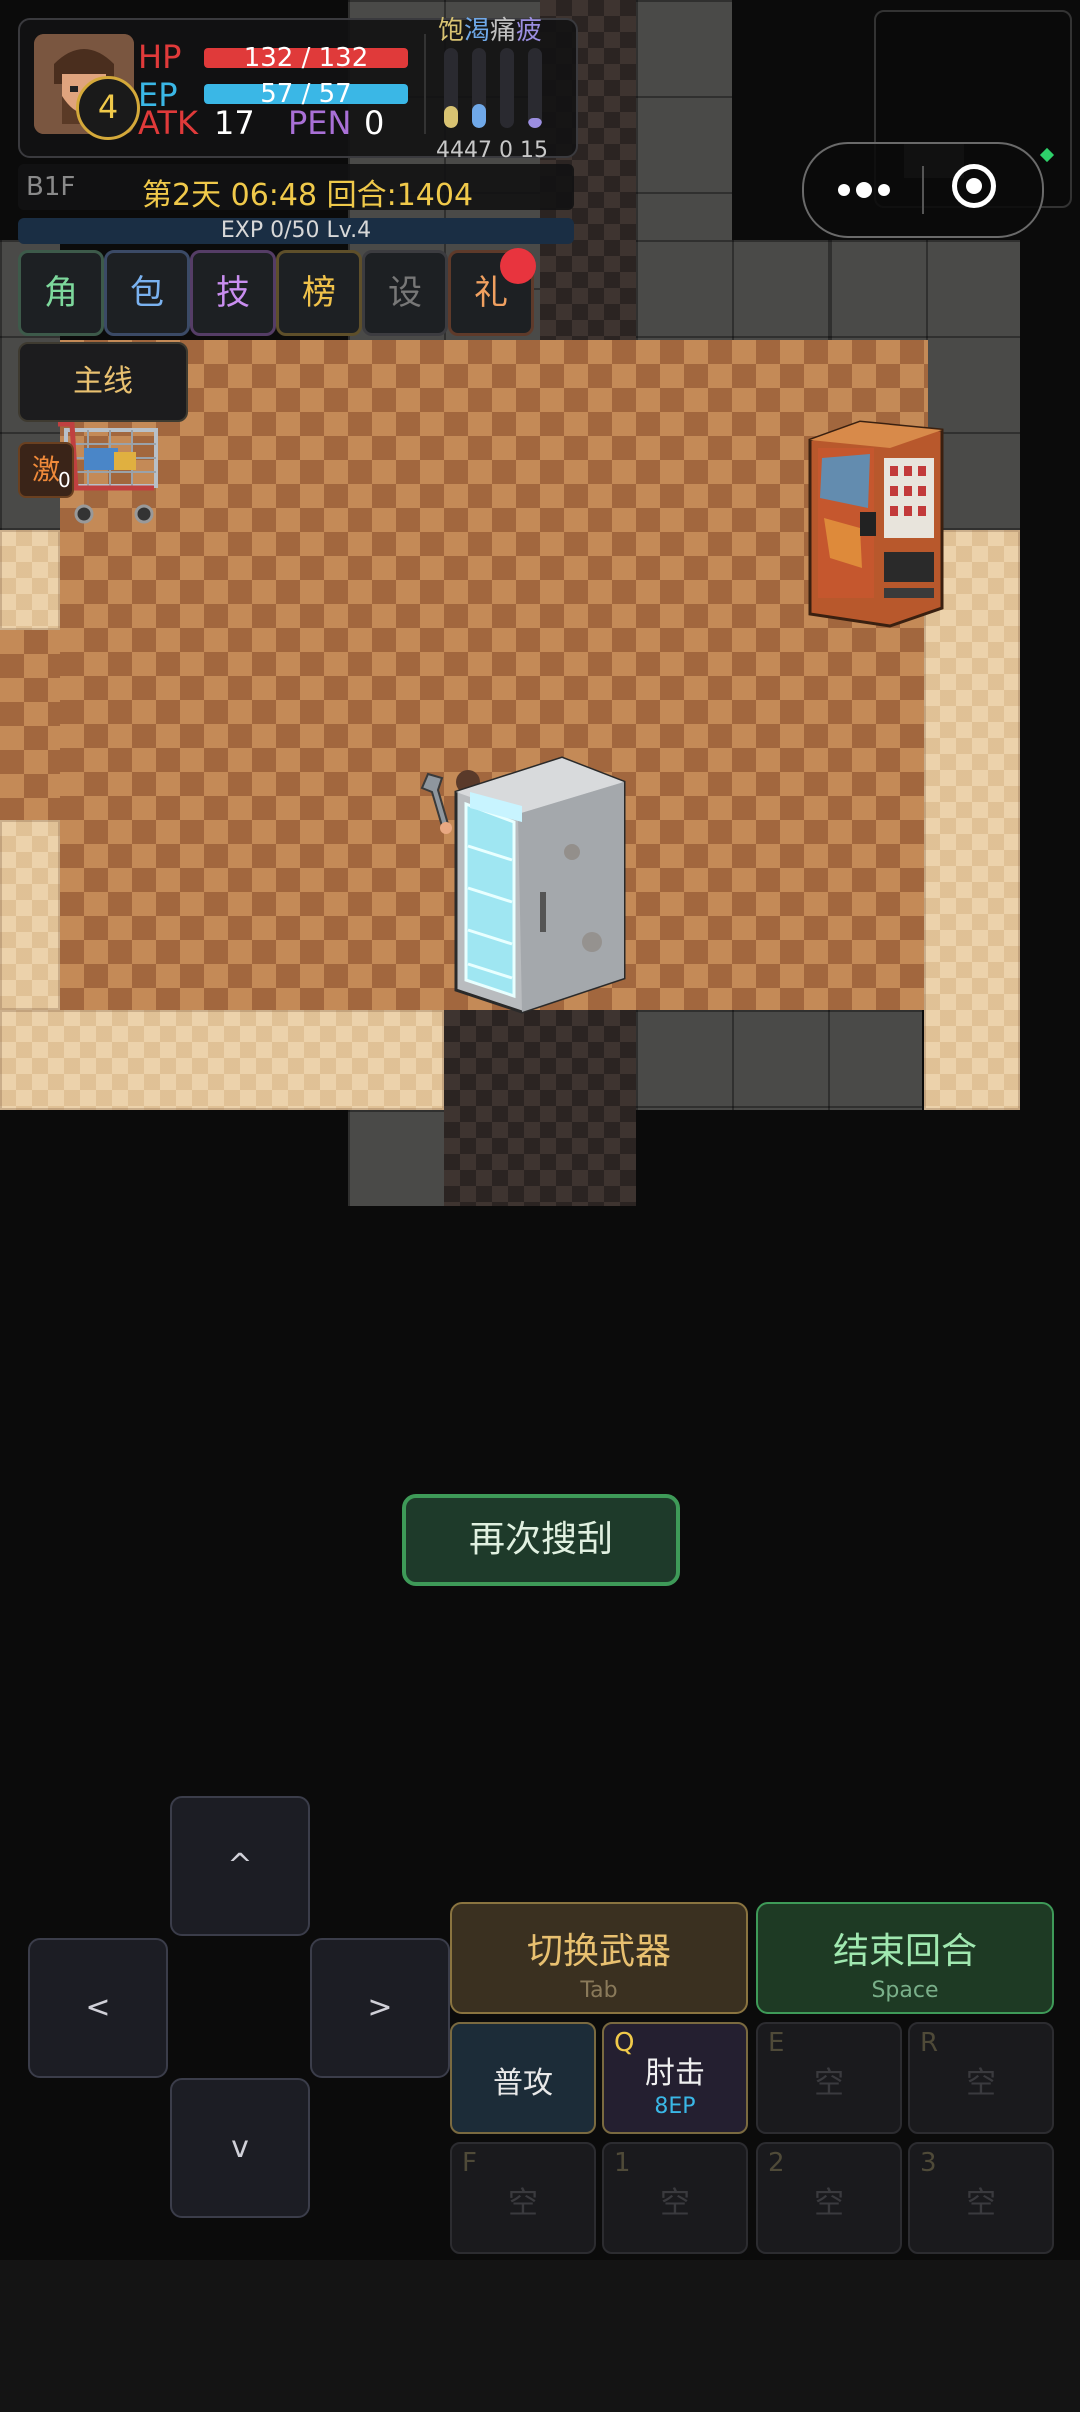  What do you see at coordinates (396, 1158) in the screenshot?
I see `wall-bottom-stub` at bounding box center [396, 1158].